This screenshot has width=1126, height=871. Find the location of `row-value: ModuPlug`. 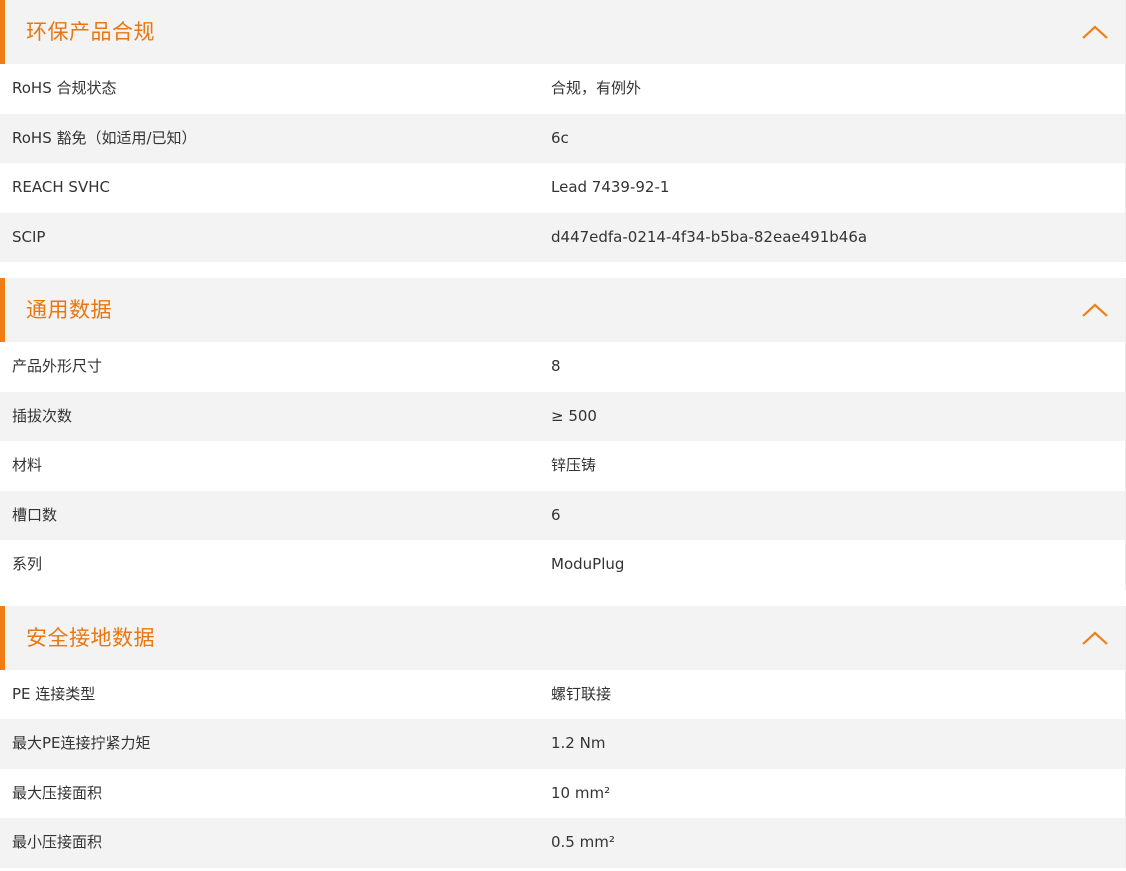

row-value: ModuPlug is located at coordinates (588, 564).